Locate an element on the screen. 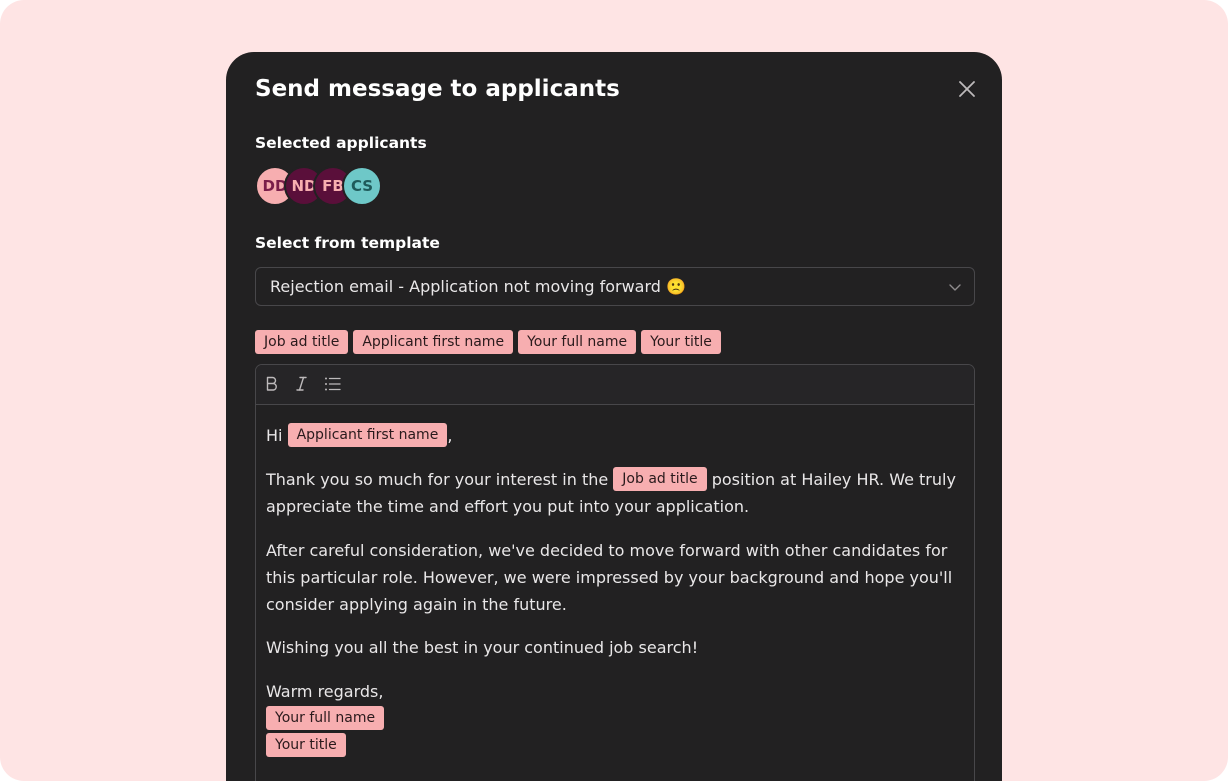 This screenshot has width=1228, height=781. close-icon is located at coordinates (967, 89).